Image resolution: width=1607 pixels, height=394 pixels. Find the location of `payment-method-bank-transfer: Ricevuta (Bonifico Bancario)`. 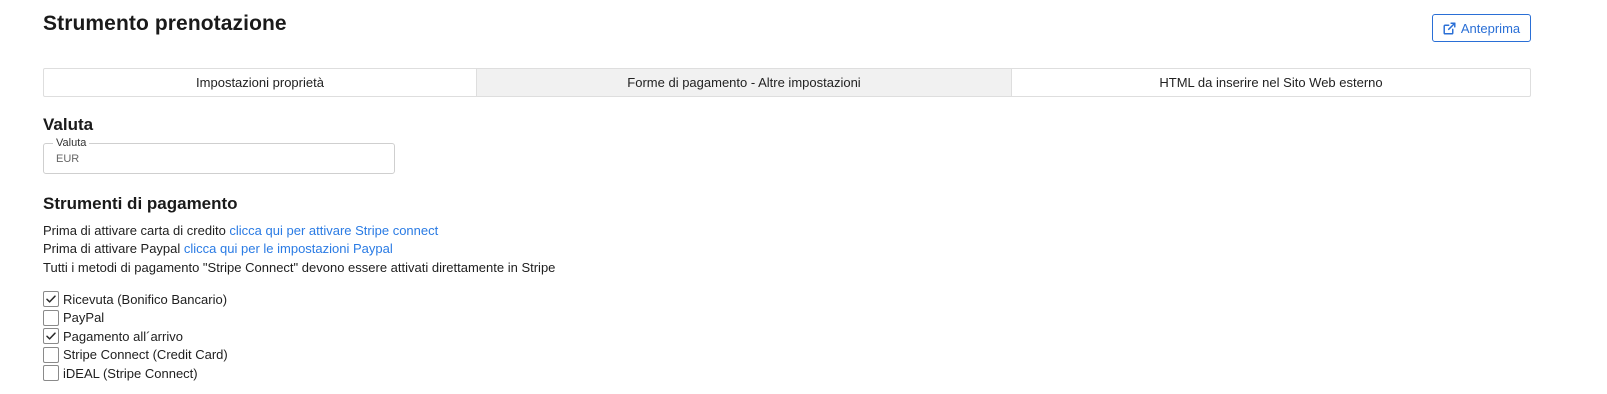

payment-method-bank-transfer: Ricevuta (Bonifico Bancario) is located at coordinates (135, 299).